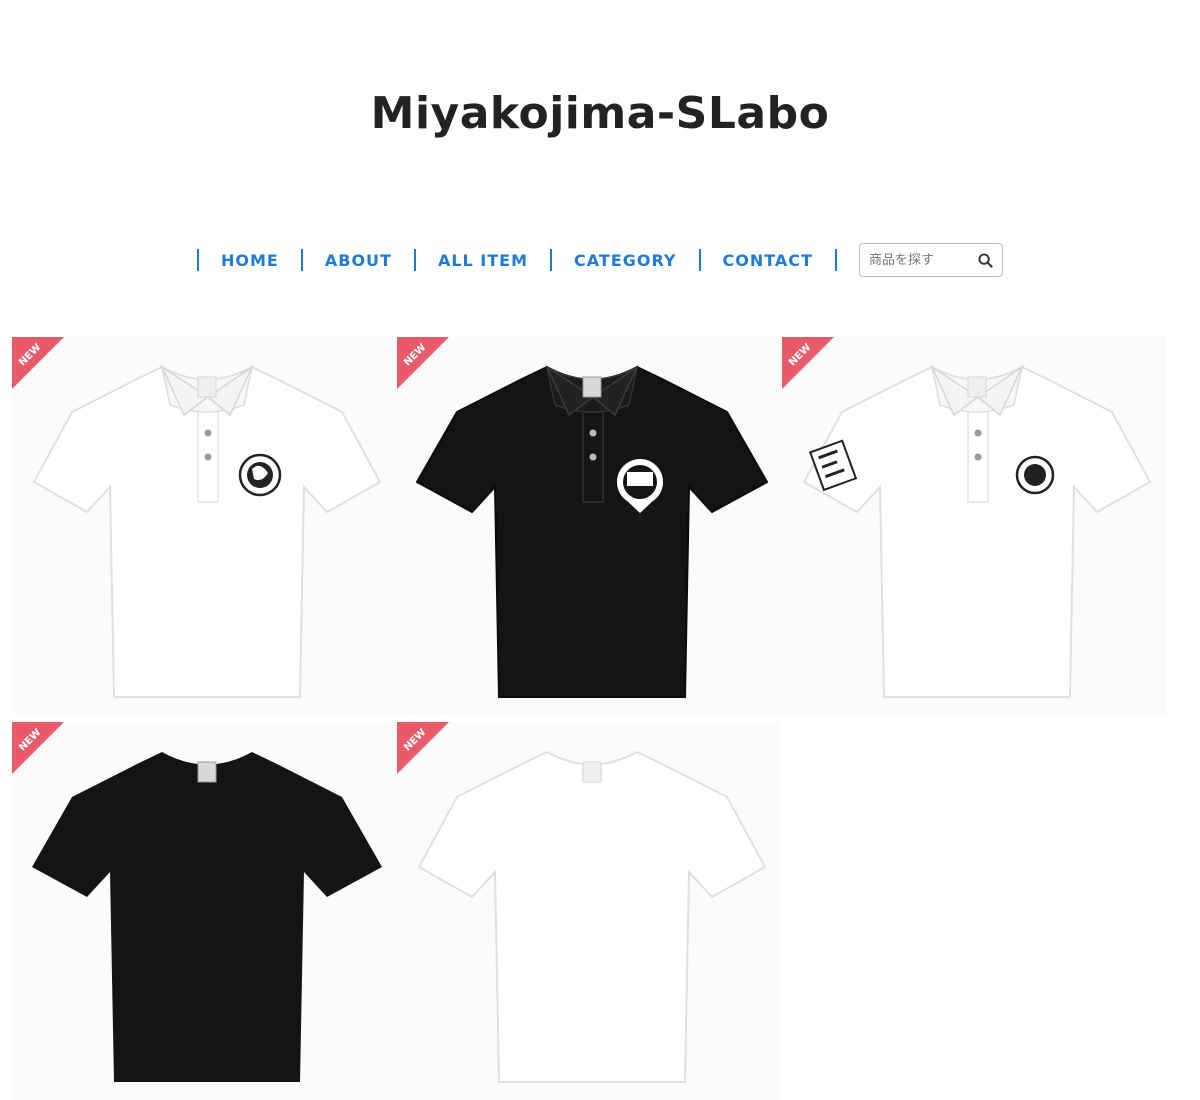  What do you see at coordinates (768, 260) in the screenshot?
I see `nav-link-contact: CONTACT` at bounding box center [768, 260].